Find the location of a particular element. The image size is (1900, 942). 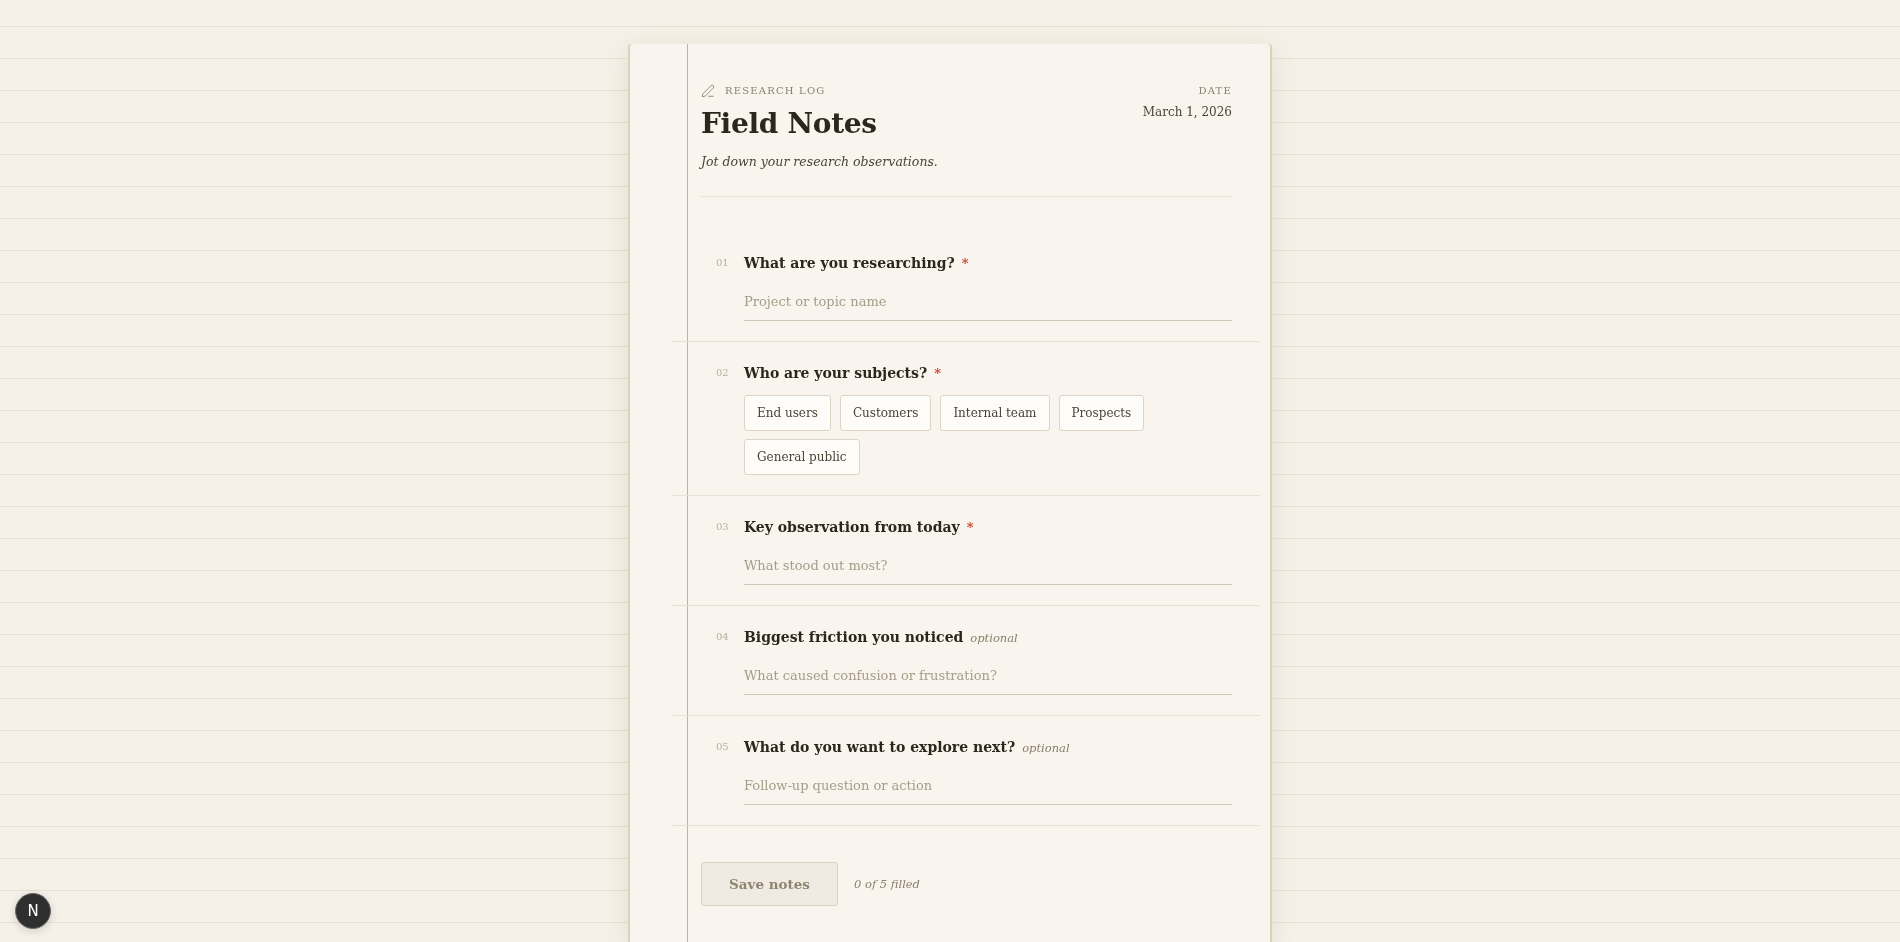

question-number: 02 is located at coordinates (722, 373).